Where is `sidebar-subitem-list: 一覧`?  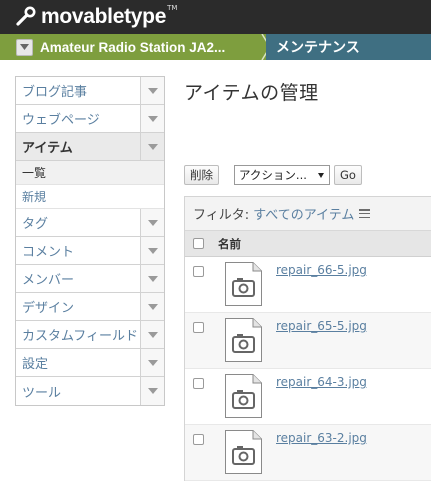
sidebar-subitem-list: 一覧 is located at coordinates (90, 173).